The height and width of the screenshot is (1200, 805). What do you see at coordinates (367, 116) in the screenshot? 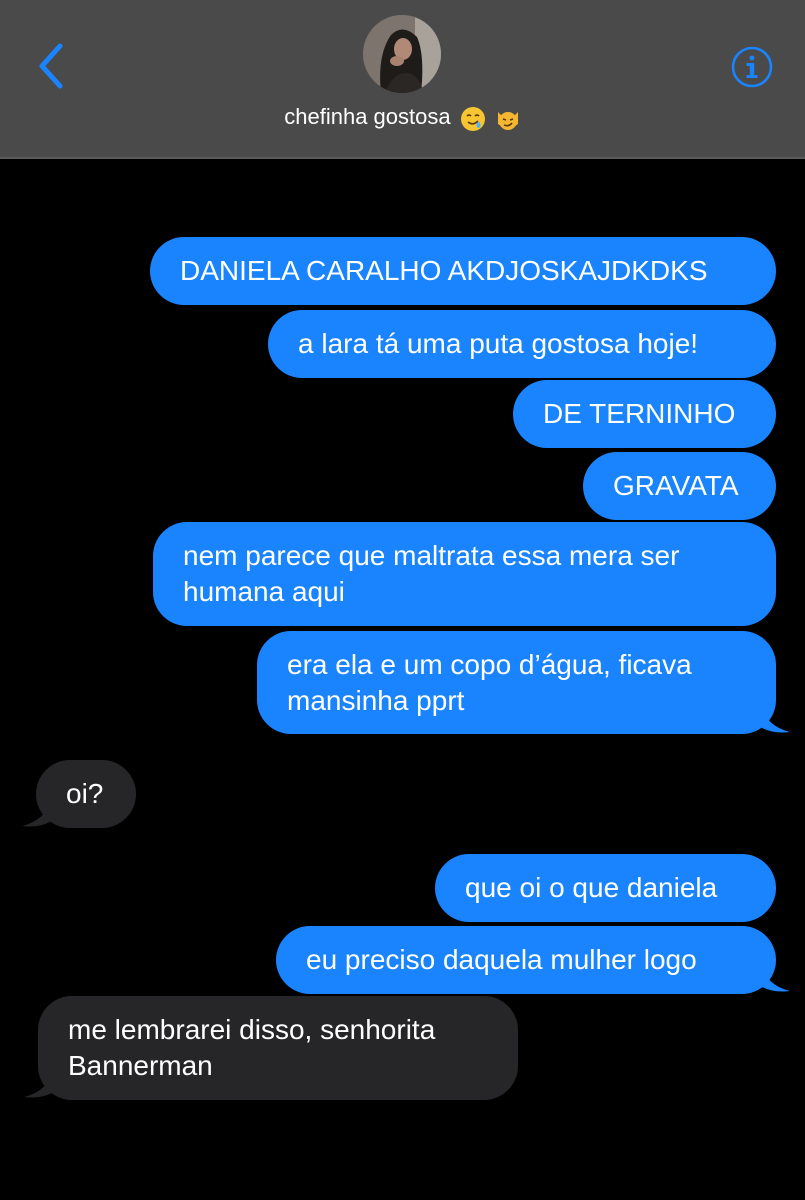
I see `contact-name: chefinha gostosa` at bounding box center [367, 116].